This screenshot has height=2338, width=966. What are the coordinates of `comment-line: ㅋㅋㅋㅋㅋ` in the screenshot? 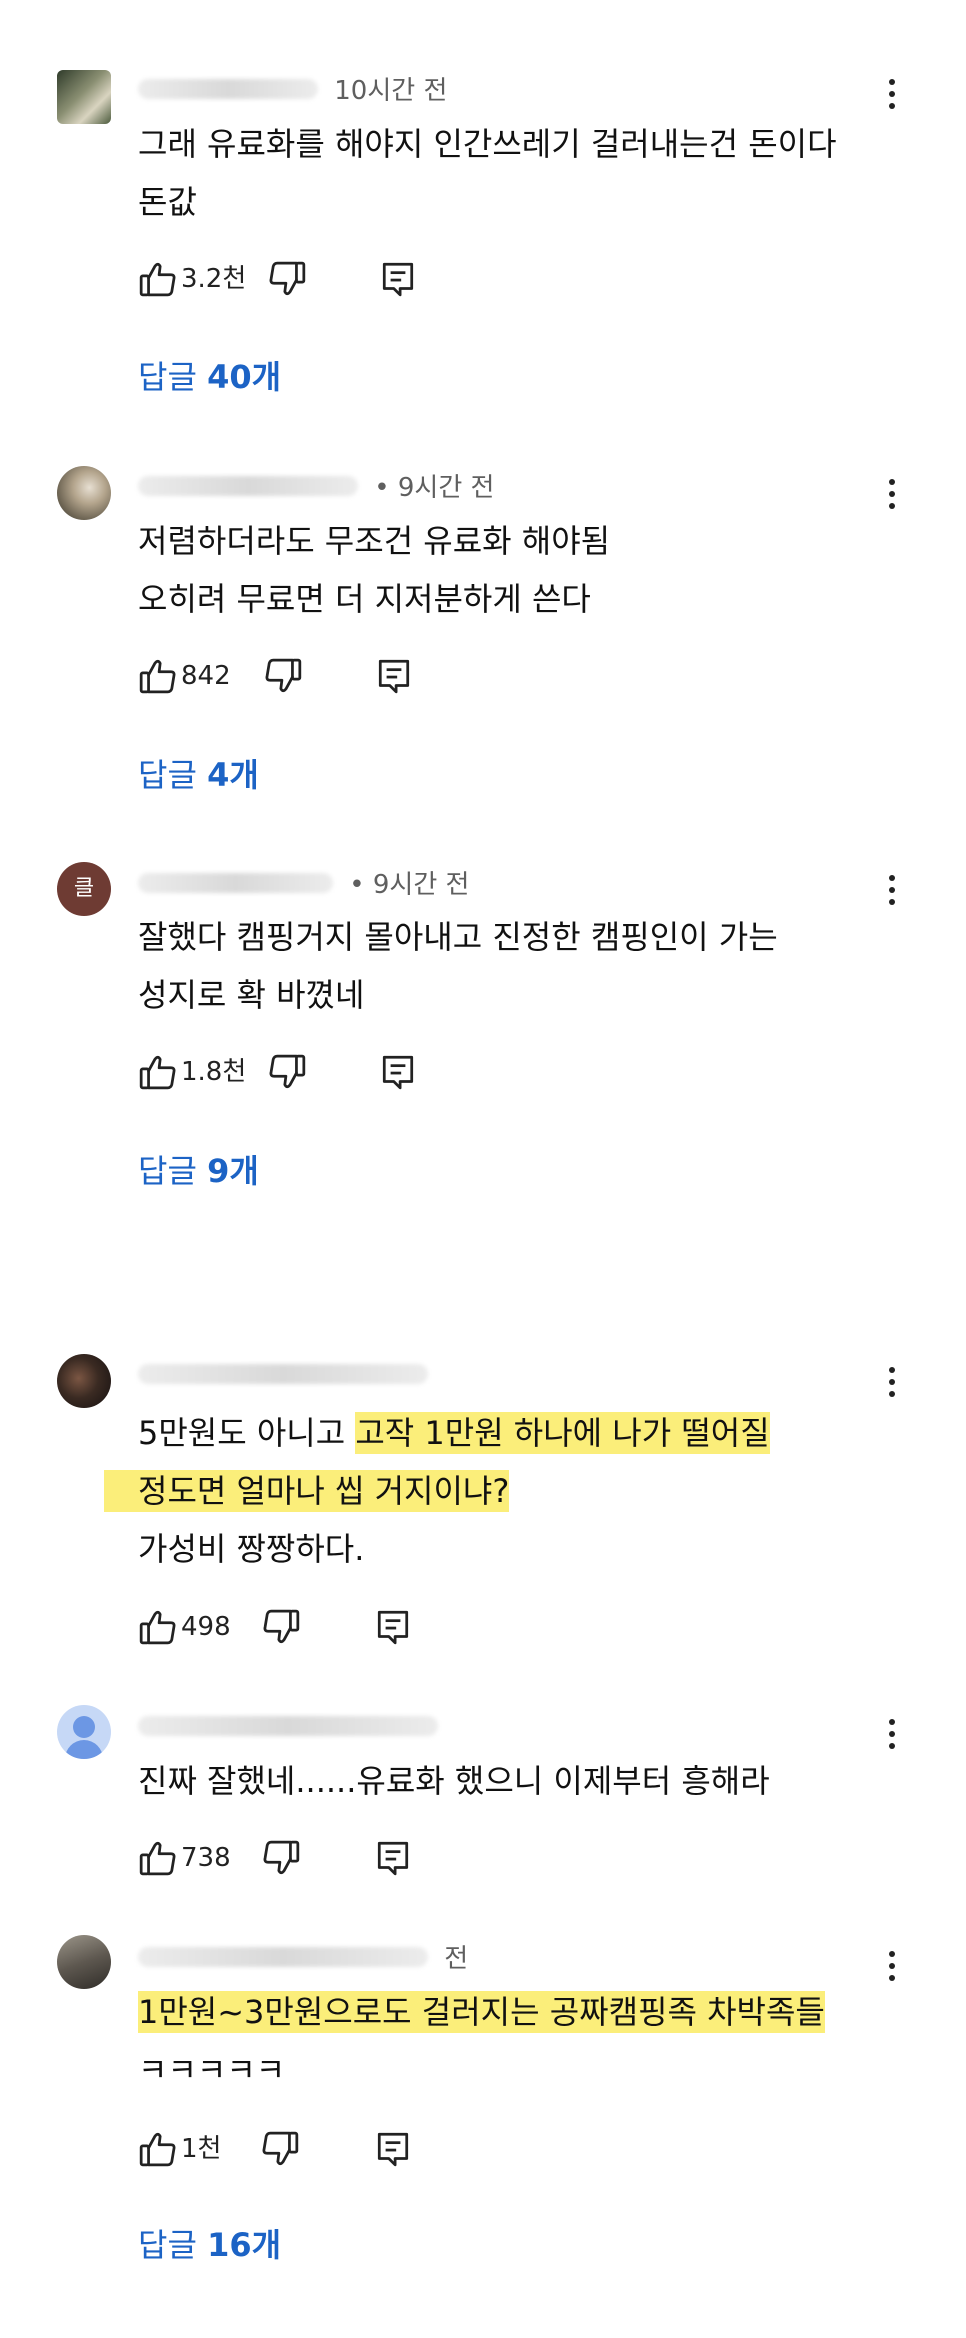 It's located at (212, 2070).